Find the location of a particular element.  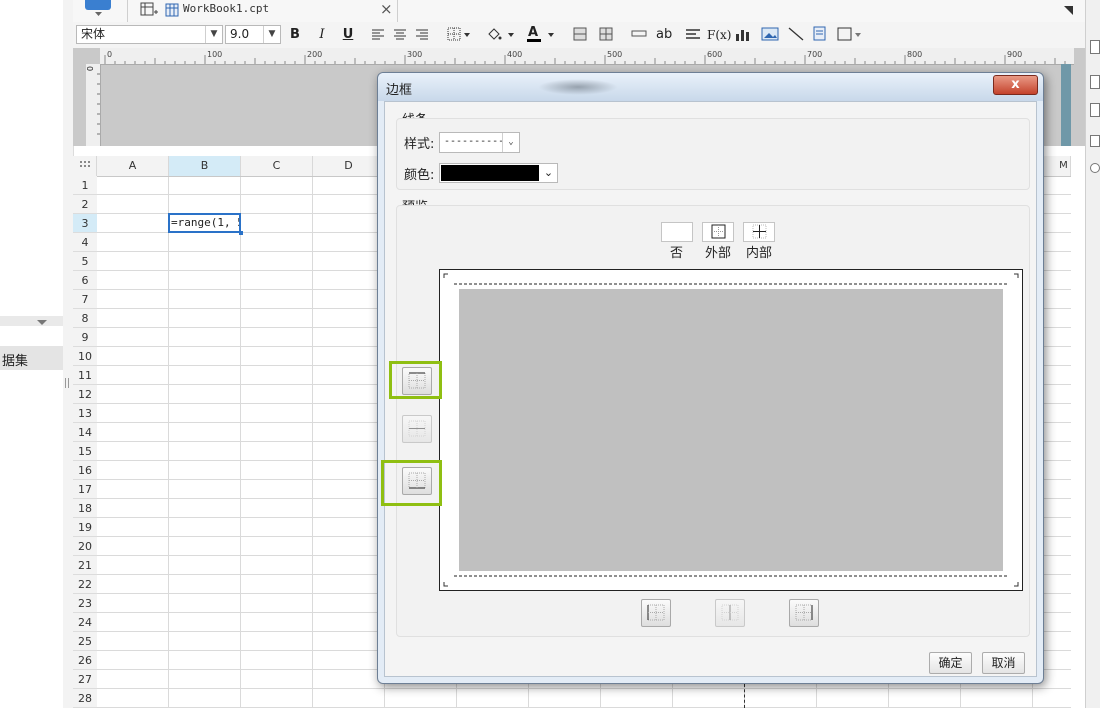

row-header-2: 2 is located at coordinates (85, 204).